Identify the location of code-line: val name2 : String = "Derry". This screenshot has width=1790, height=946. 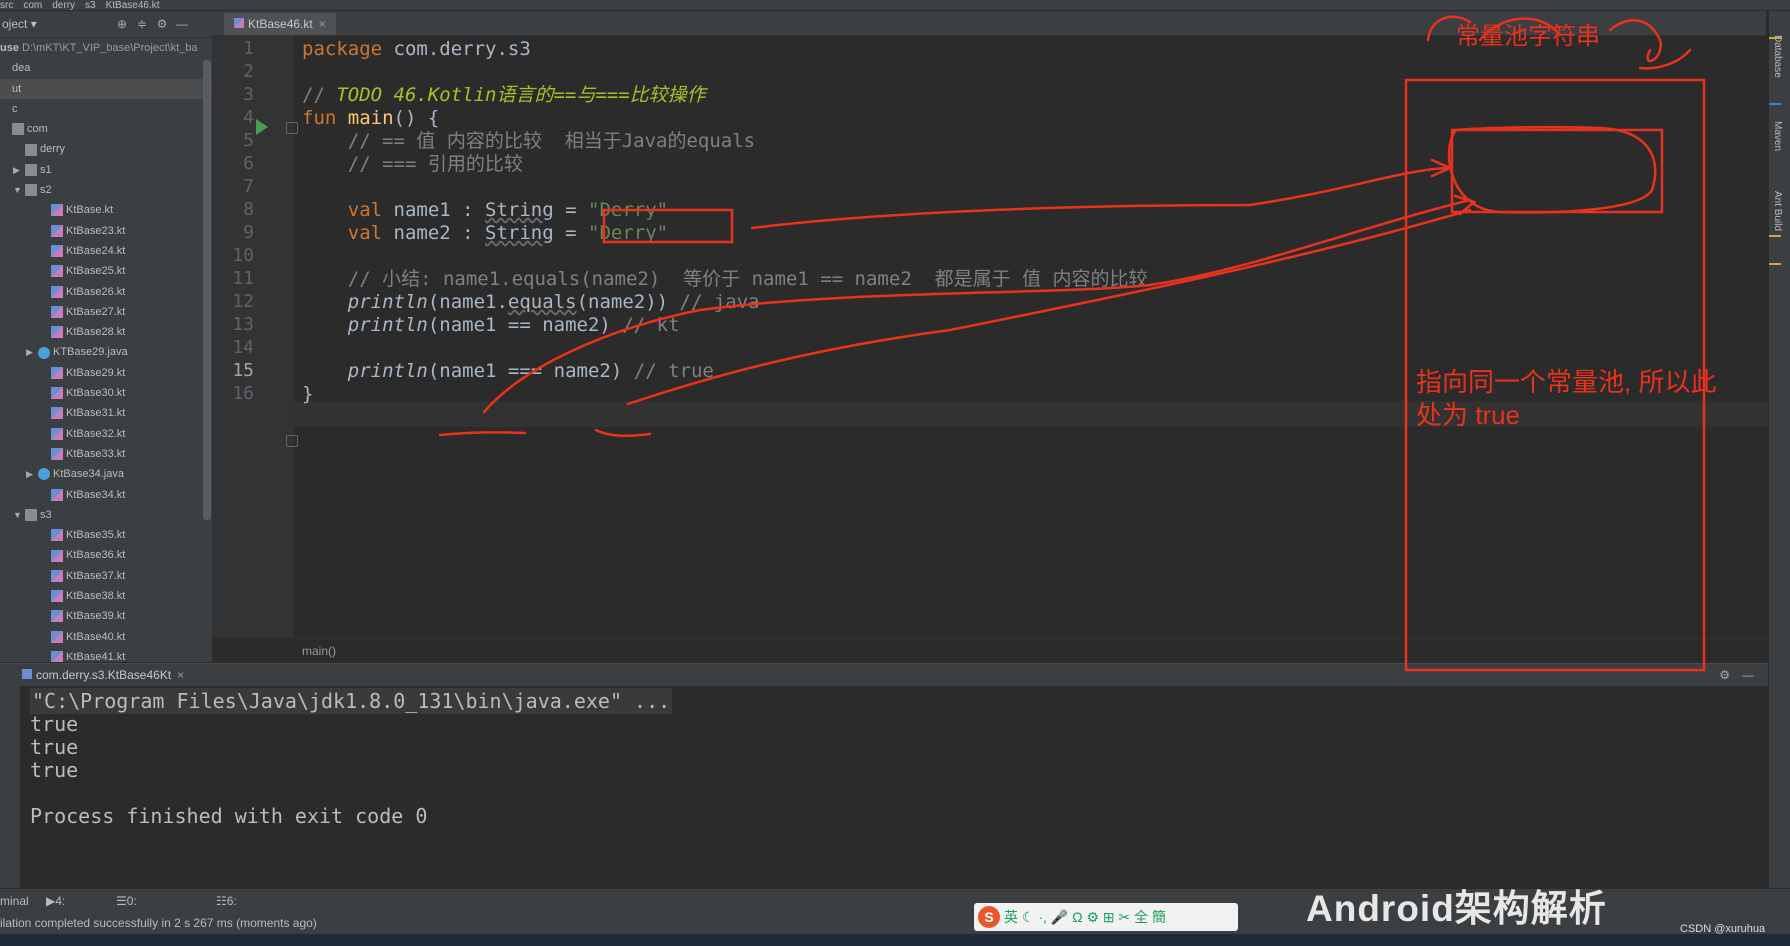
(485, 233).